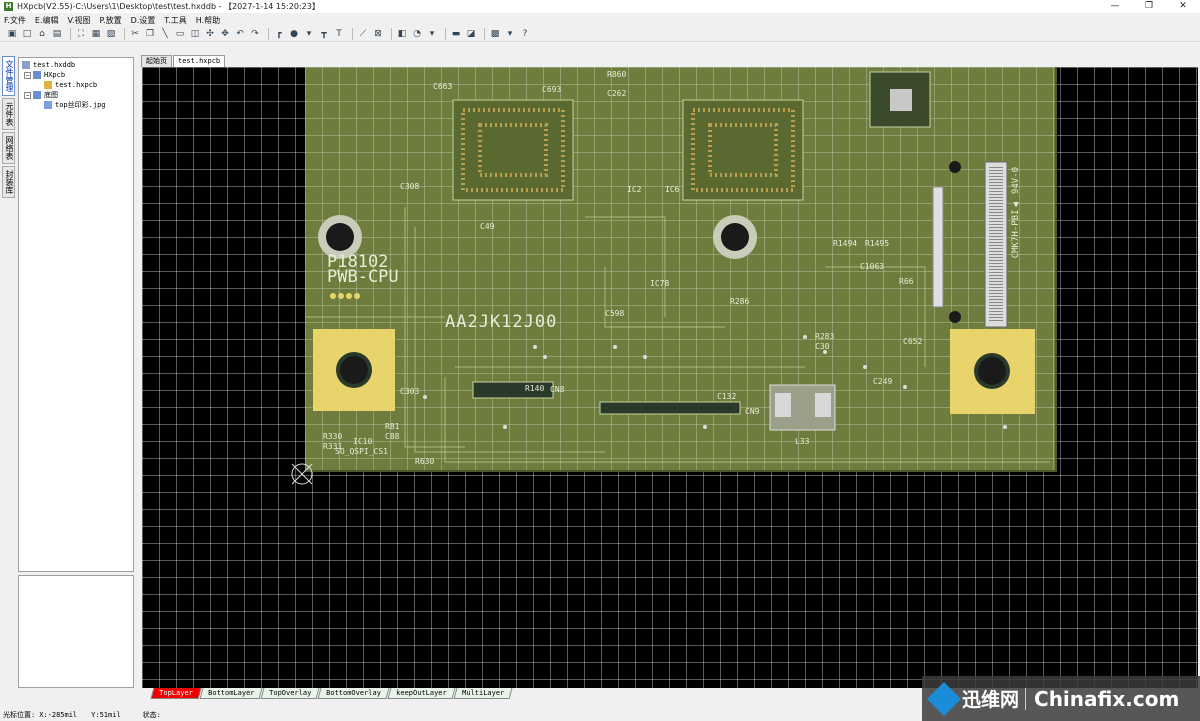 The width and height of the screenshot is (1200, 721). What do you see at coordinates (339, 34) in the screenshot?
I see `text-icon: T` at bounding box center [339, 34].